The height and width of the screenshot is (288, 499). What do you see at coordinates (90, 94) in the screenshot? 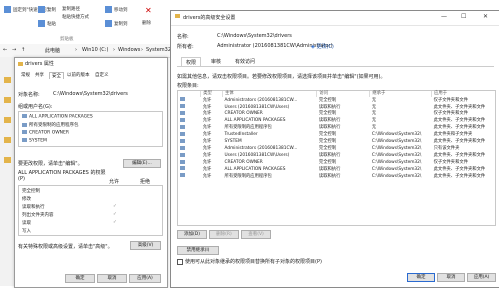
I see `object-name-value: C:\Windows\System32\drivers` at bounding box center [90, 94].